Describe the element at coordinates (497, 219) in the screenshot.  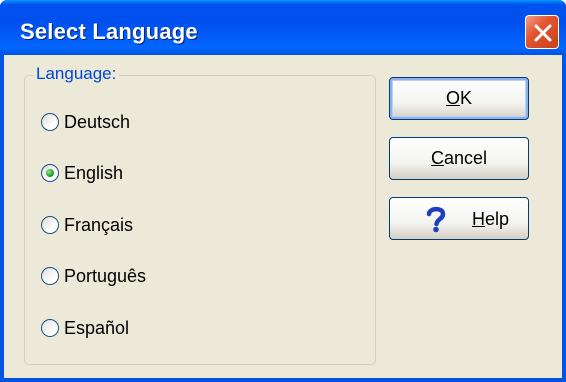
I see `help-label-rest: elp` at that location.